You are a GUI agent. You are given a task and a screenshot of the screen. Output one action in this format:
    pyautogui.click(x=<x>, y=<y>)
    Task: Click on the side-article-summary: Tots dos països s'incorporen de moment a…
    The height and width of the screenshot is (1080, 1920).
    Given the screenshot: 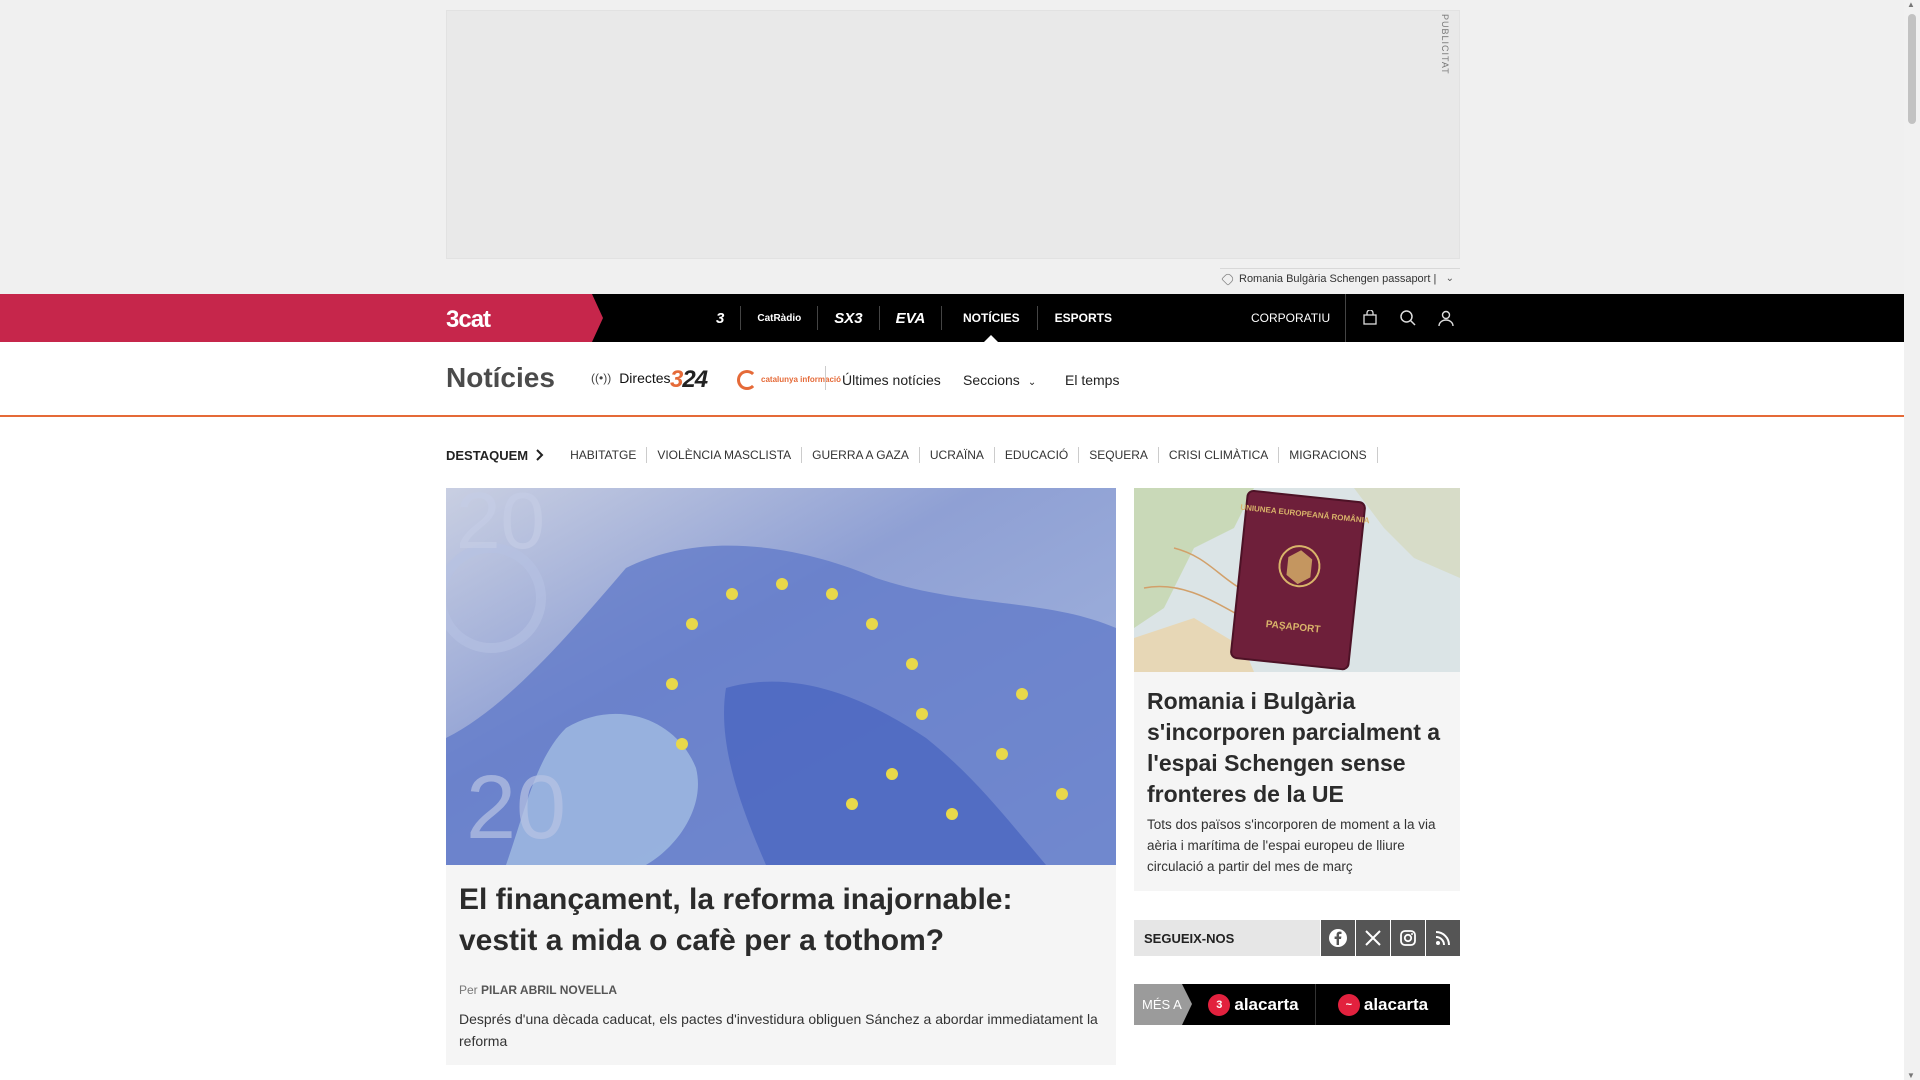 What is the action you would take?
    pyautogui.click(x=1291, y=845)
    